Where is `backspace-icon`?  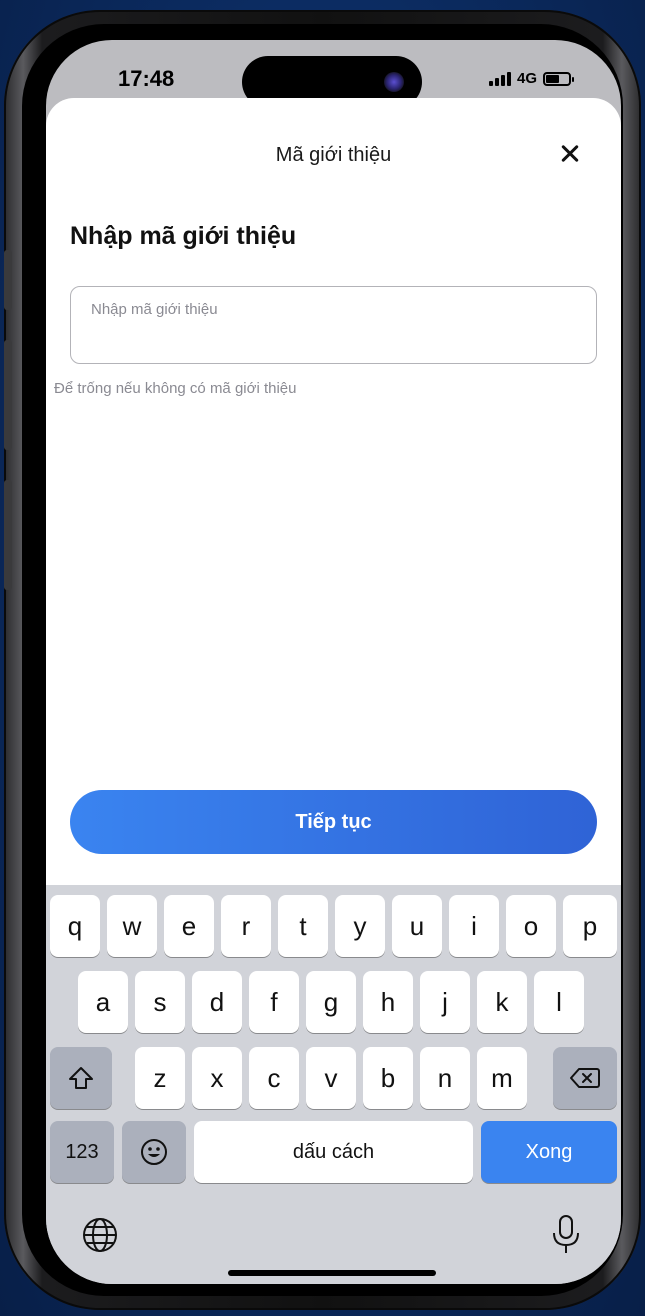
backspace-icon is located at coordinates (585, 1078).